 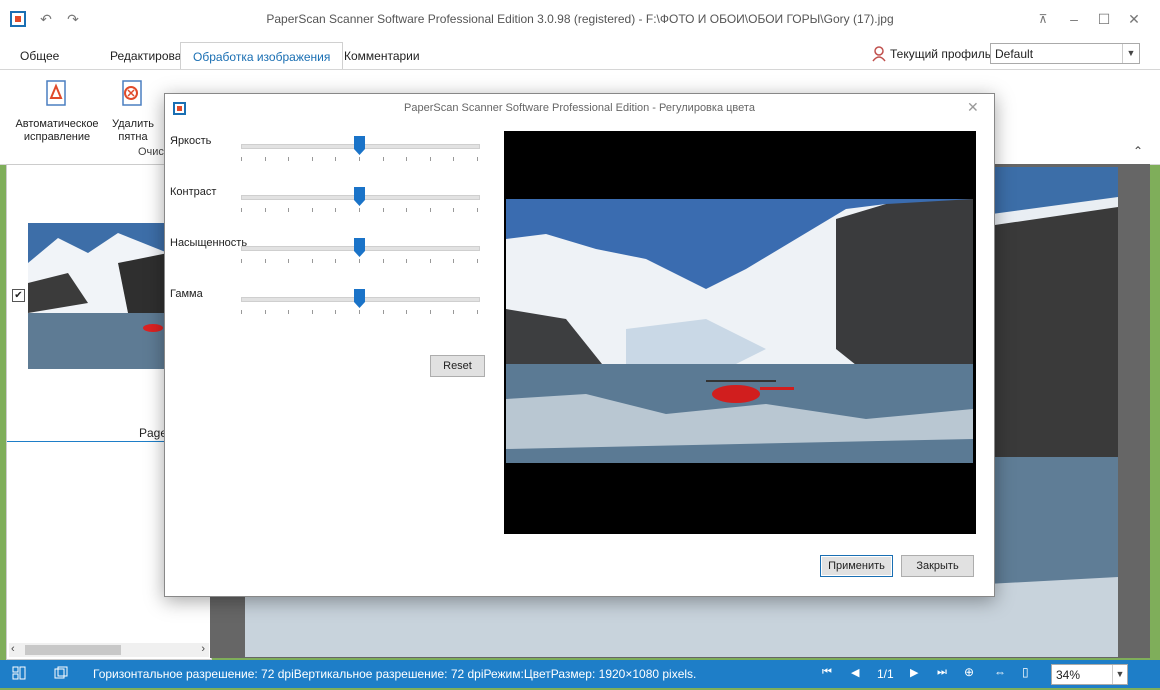 What do you see at coordinates (133, 124) in the screenshot?
I see `remove-spots-label-1: Удалить` at bounding box center [133, 124].